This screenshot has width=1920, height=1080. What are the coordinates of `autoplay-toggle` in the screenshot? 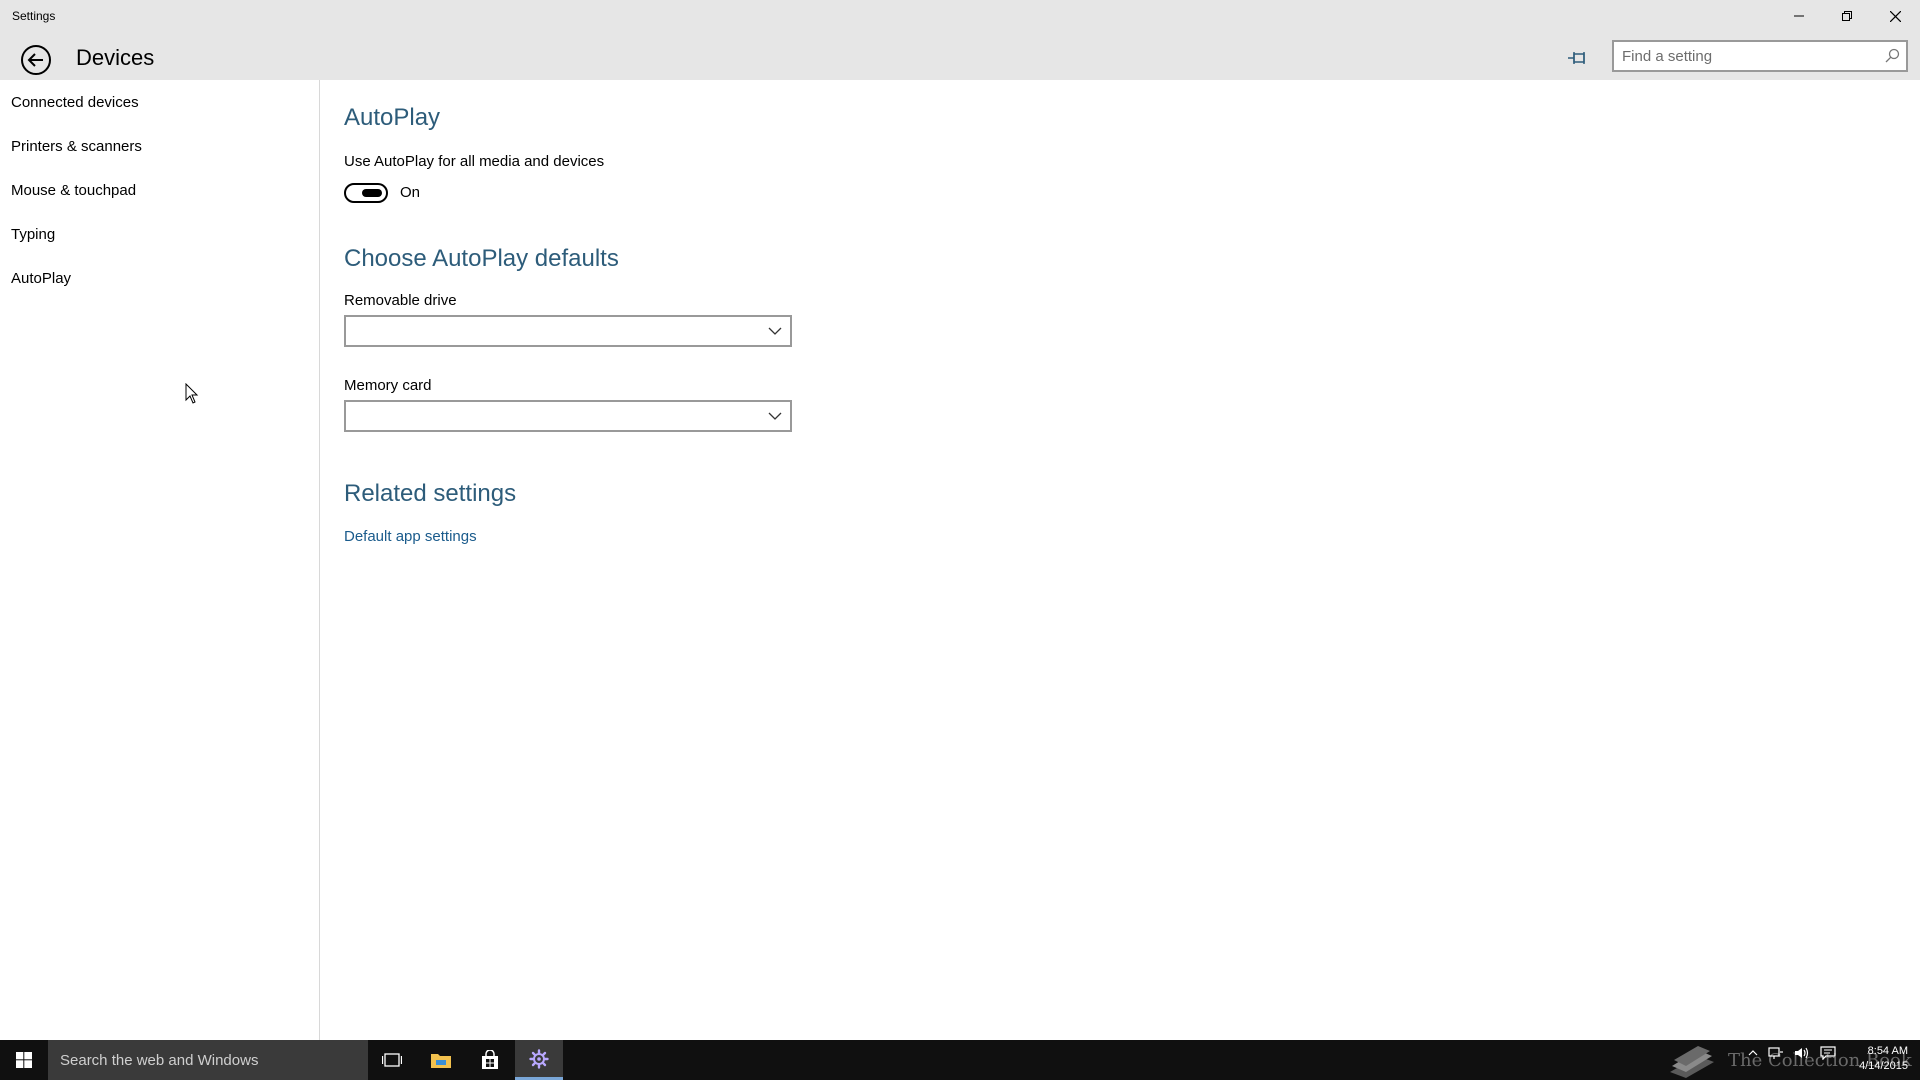 It's located at (366, 193).